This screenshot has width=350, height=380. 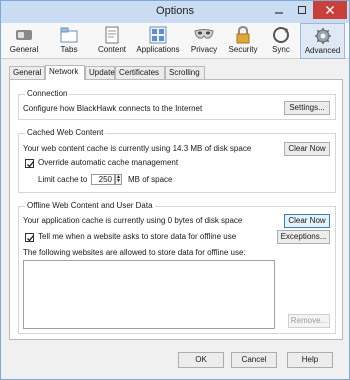 I want to click on tab-network: Network, so click(x=65, y=72).